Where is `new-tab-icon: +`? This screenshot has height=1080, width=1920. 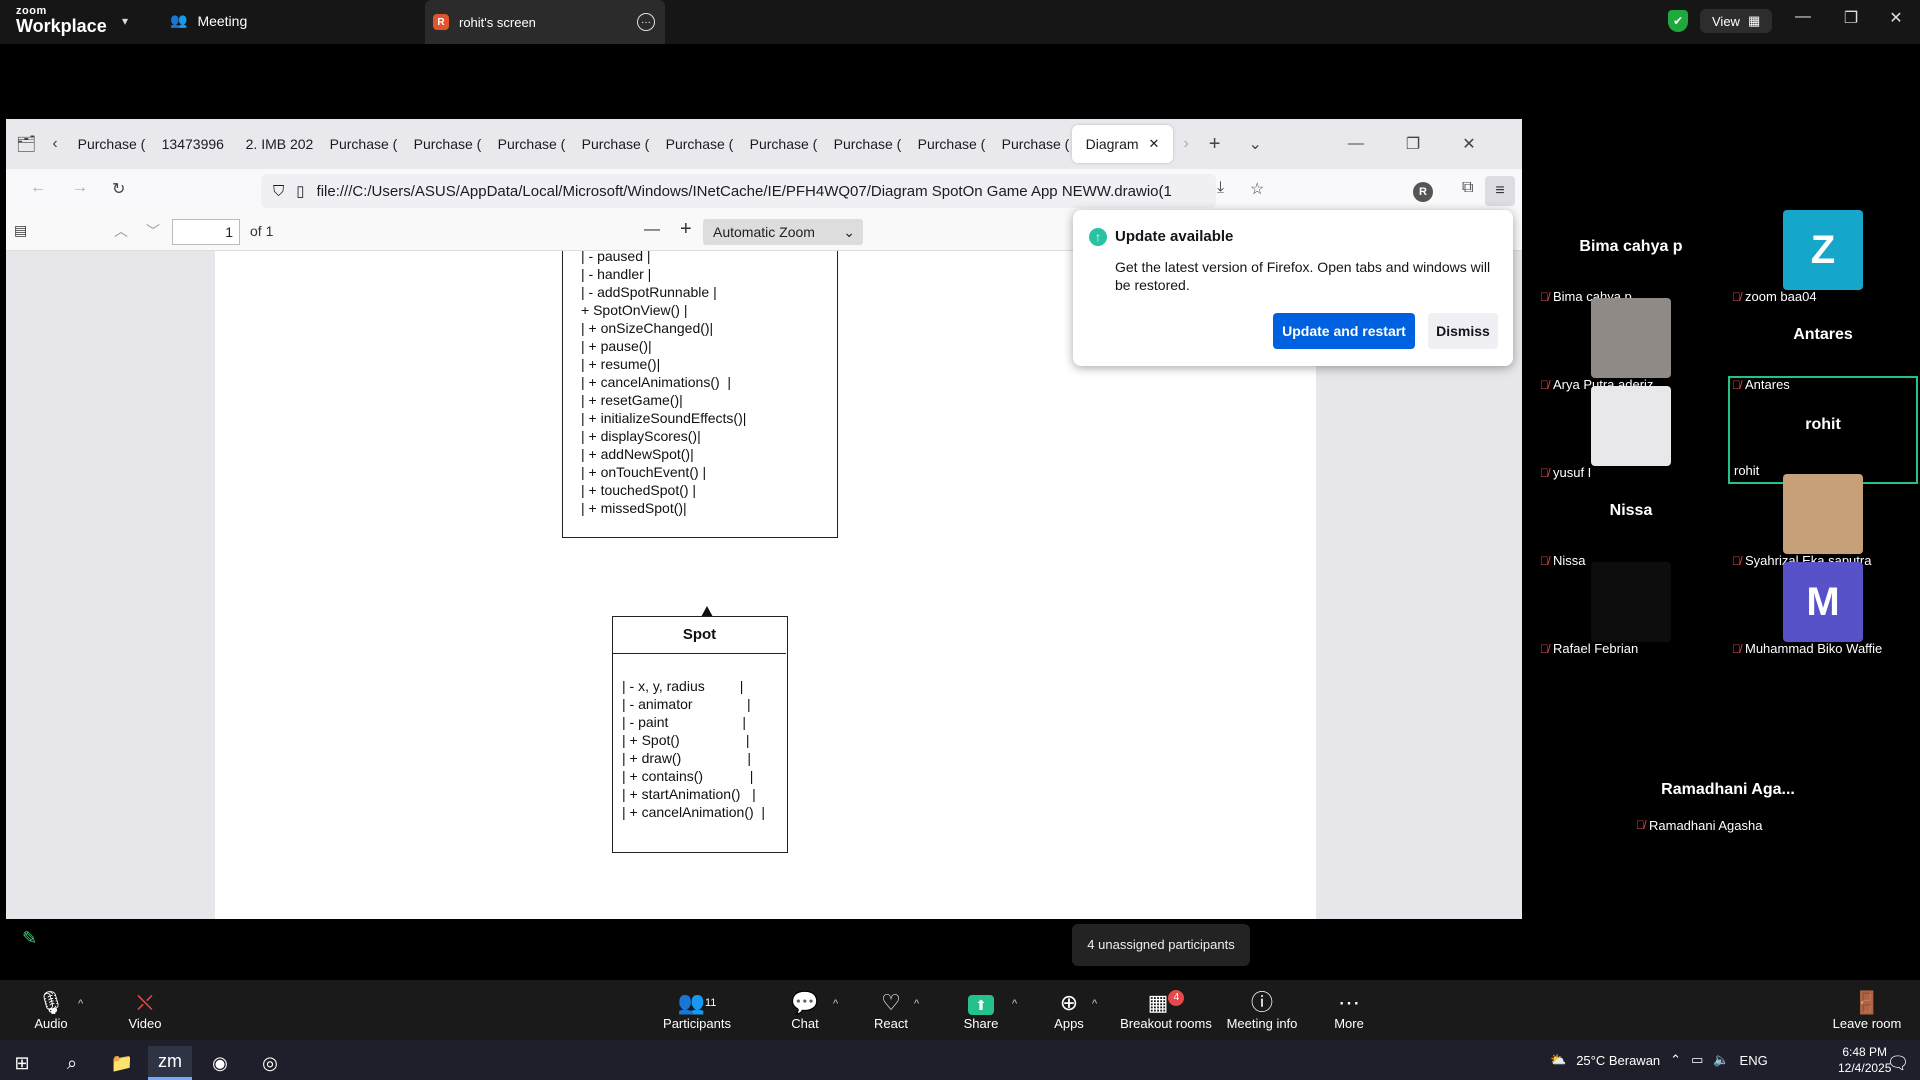
new-tab-icon: + is located at coordinates (1215, 144).